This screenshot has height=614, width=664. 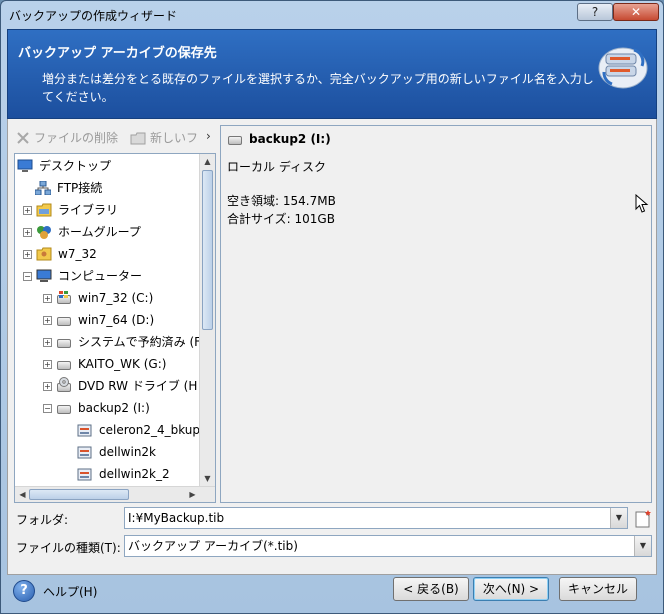 What do you see at coordinates (192, 494) in the screenshot?
I see `scroll-right-icon: ▶` at bounding box center [192, 494].